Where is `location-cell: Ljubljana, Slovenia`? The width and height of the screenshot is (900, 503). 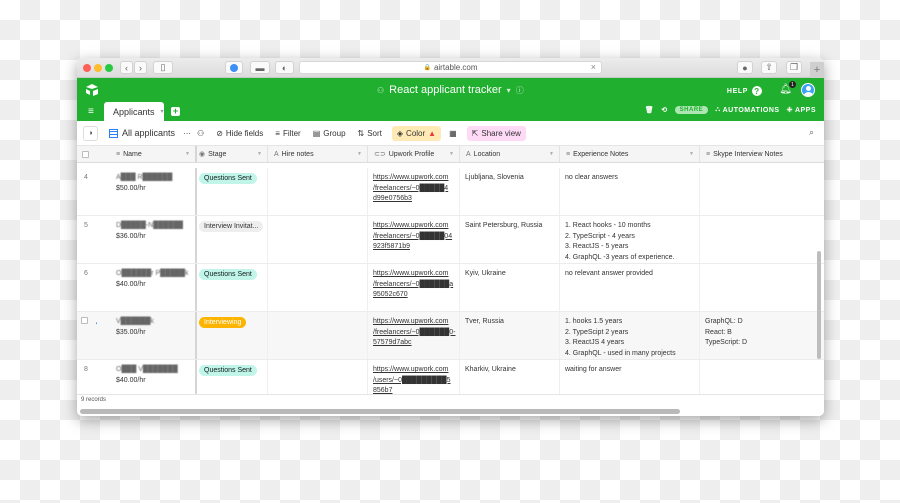 location-cell: Ljubljana, Slovenia is located at coordinates (510, 191).